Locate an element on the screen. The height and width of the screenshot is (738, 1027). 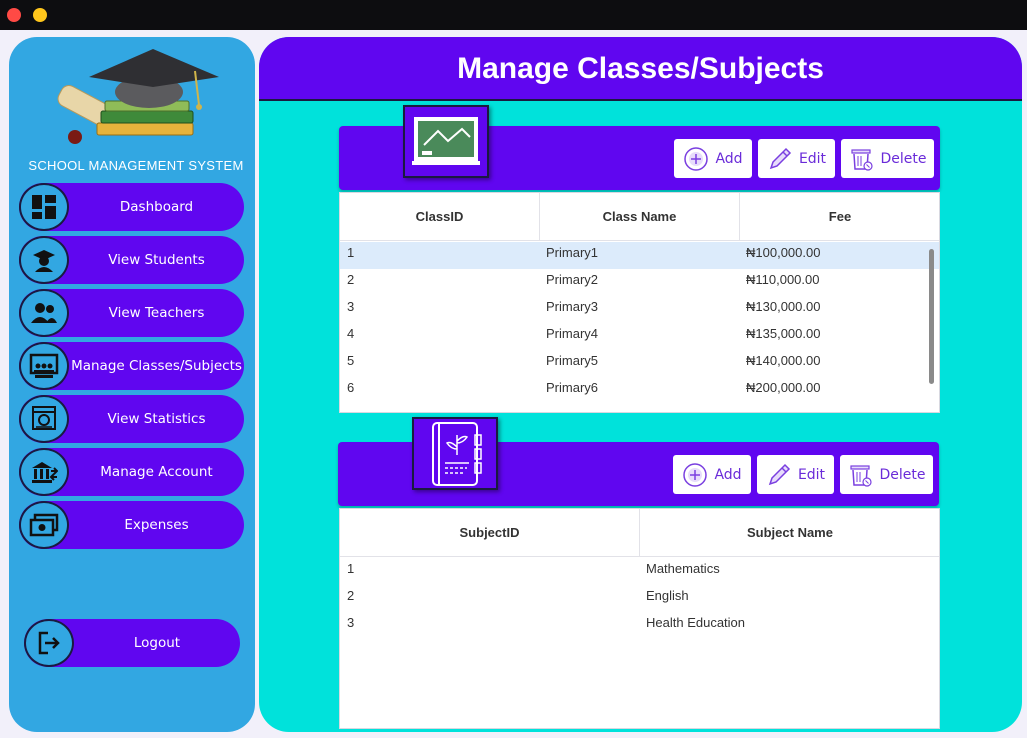
sidebar-item-label: View Statistics is located at coordinates (156, 419).